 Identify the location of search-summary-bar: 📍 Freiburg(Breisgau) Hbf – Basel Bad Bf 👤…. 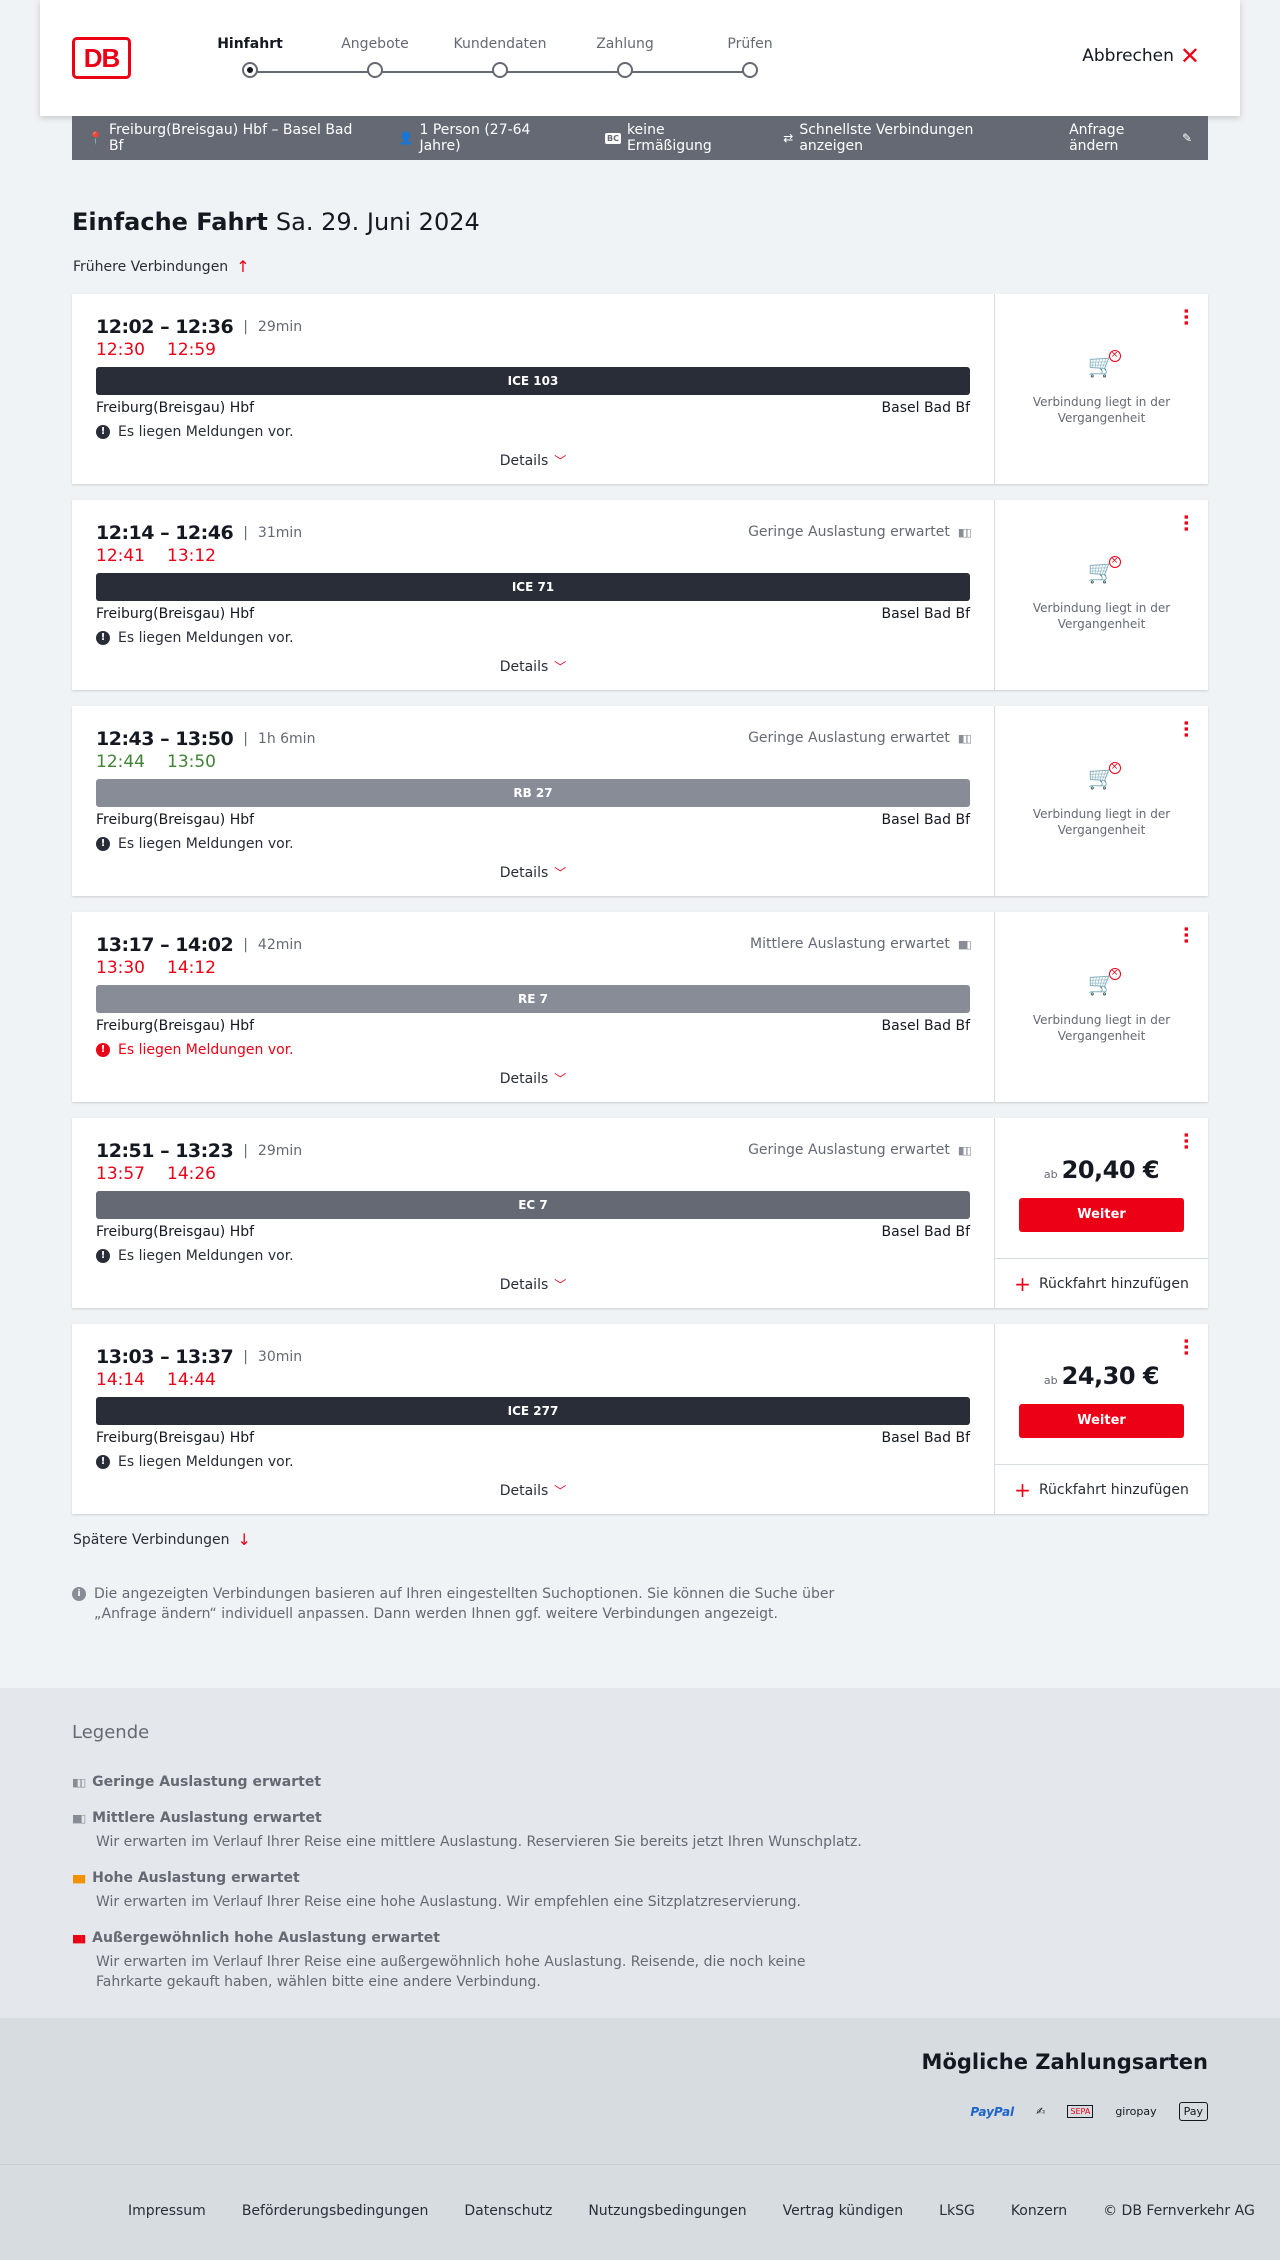
(640, 138).